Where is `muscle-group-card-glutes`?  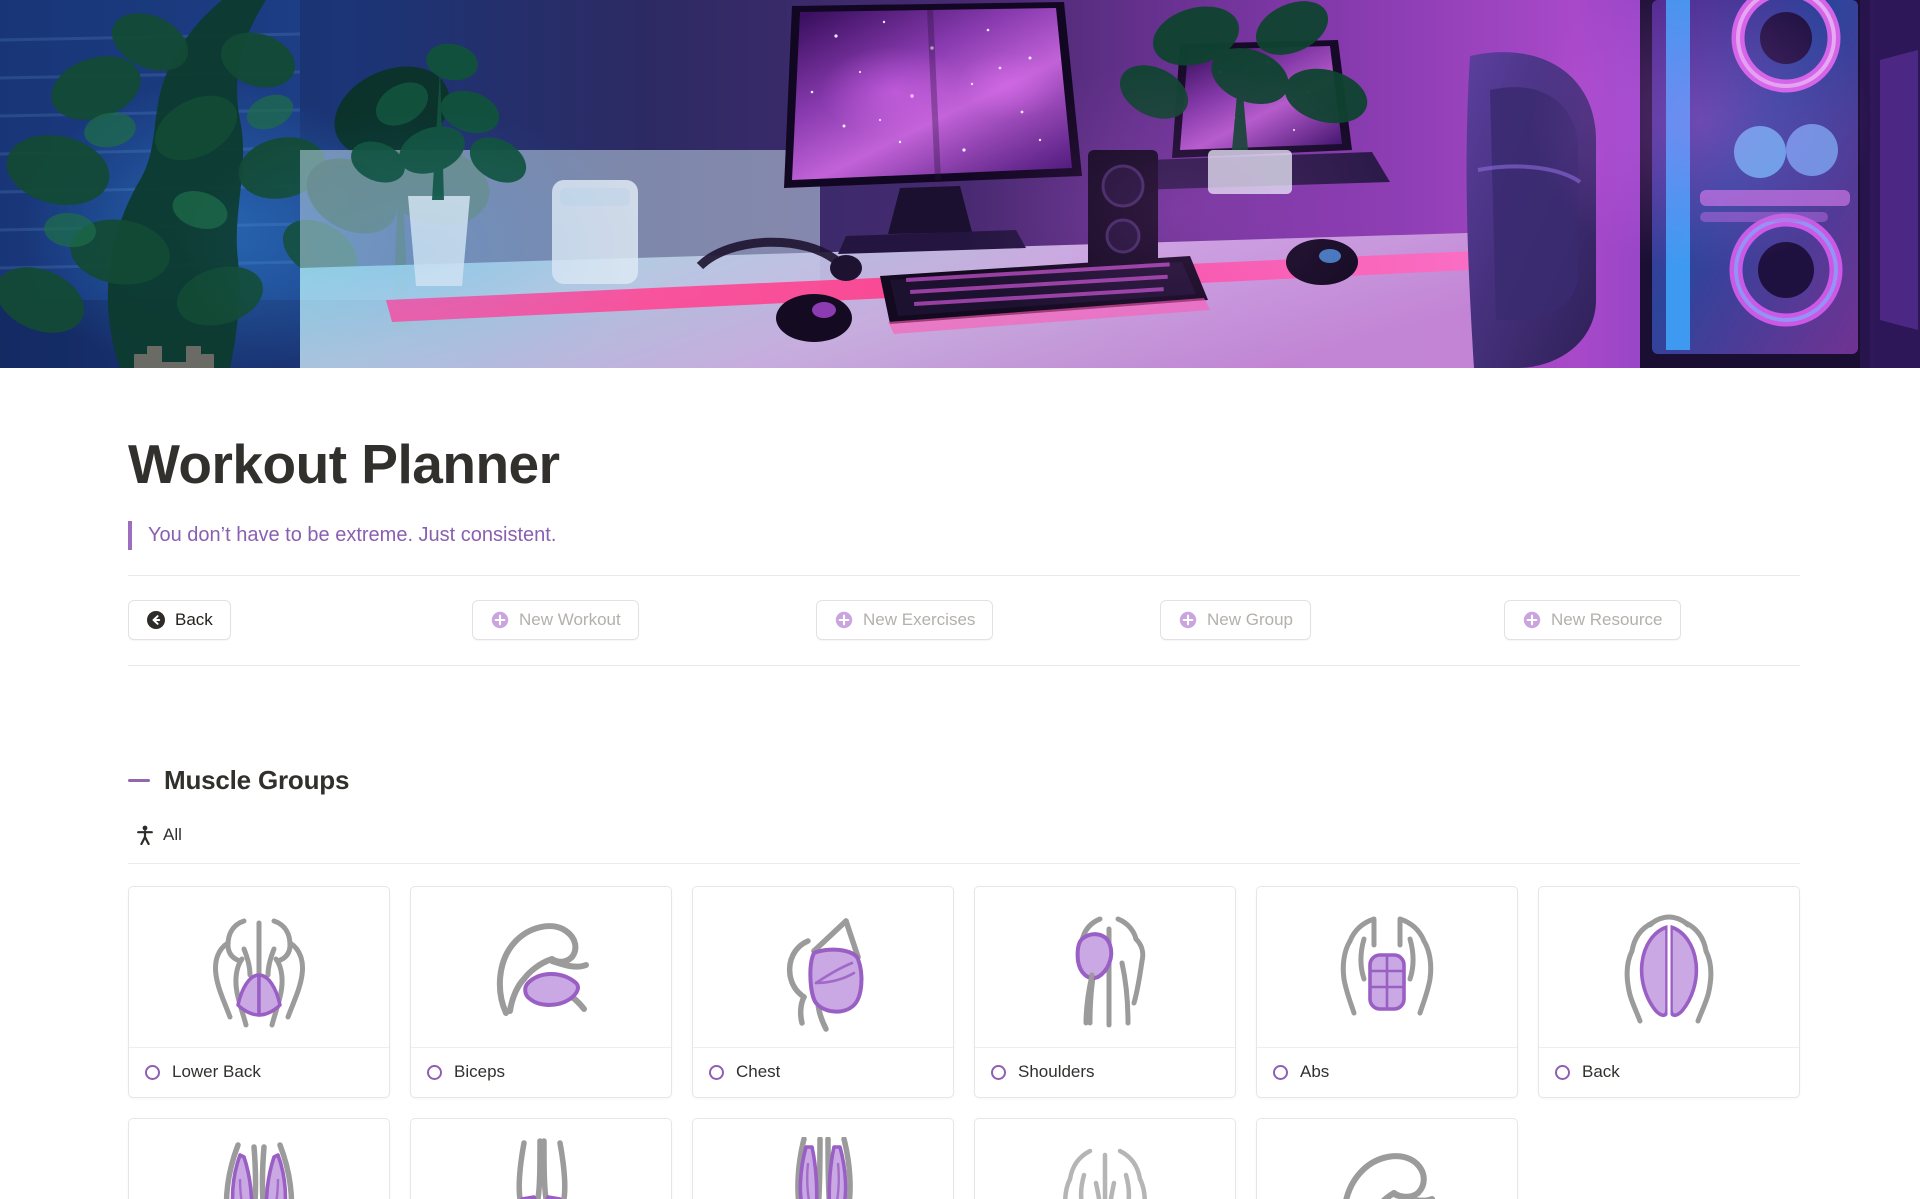 muscle-group-card-glutes is located at coordinates (1105, 1158).